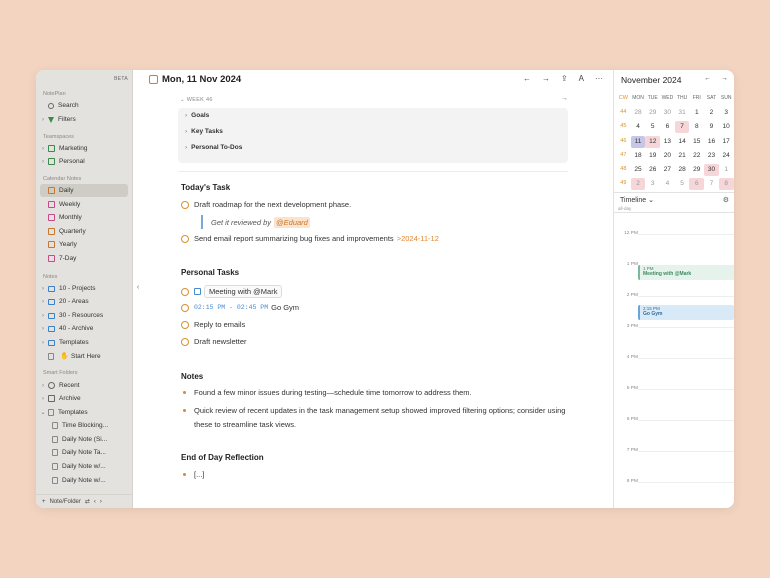 The width and height of the screenshot is (770, 578). Describe the element at coordinates (213, 324) in the screenshot. I see `task-item: Reply to emails` at that location.